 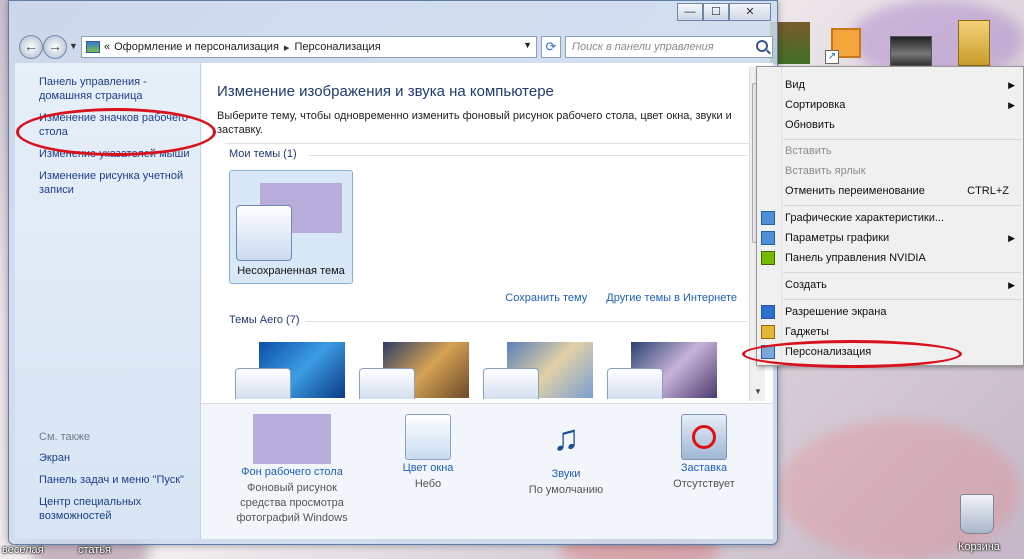 I want to click on chevron-right-icon: ▸, so click(x=287, y=47).